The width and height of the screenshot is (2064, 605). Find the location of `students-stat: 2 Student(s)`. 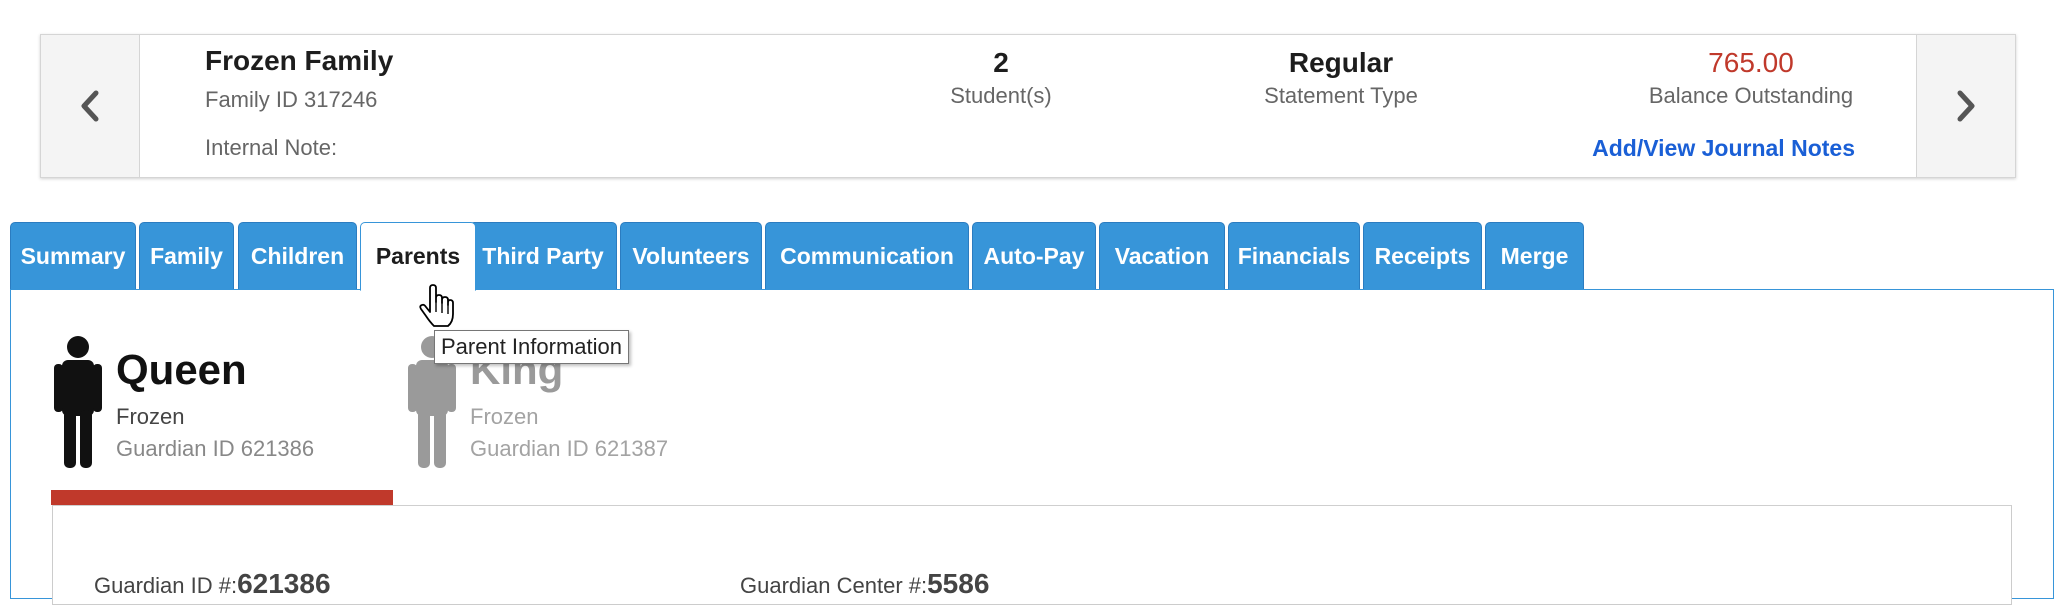

students-stat: 2 Student(s) is located at coordinates (1001, 77).